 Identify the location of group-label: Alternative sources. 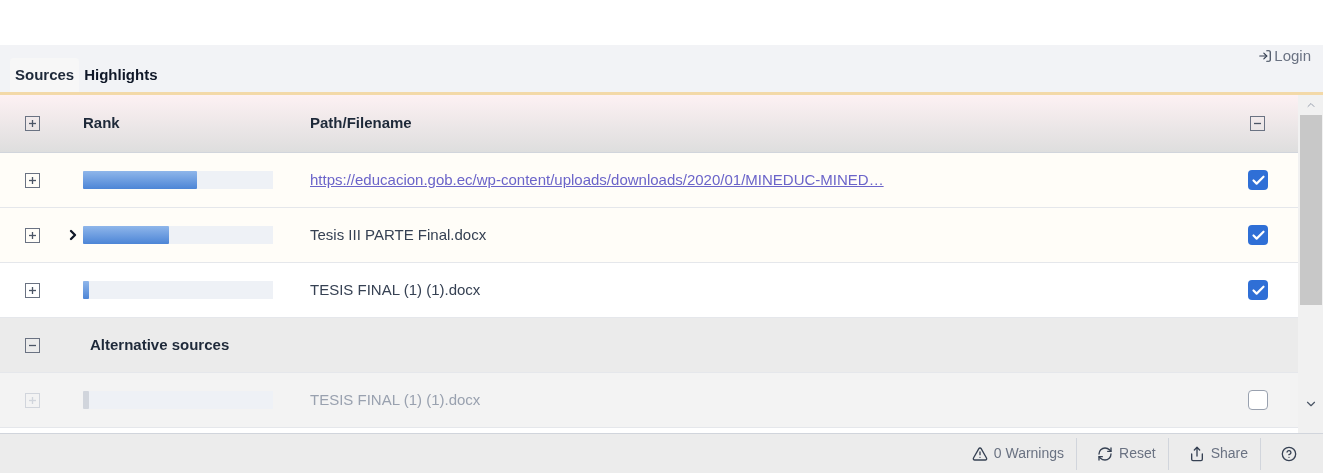
(159, 344).